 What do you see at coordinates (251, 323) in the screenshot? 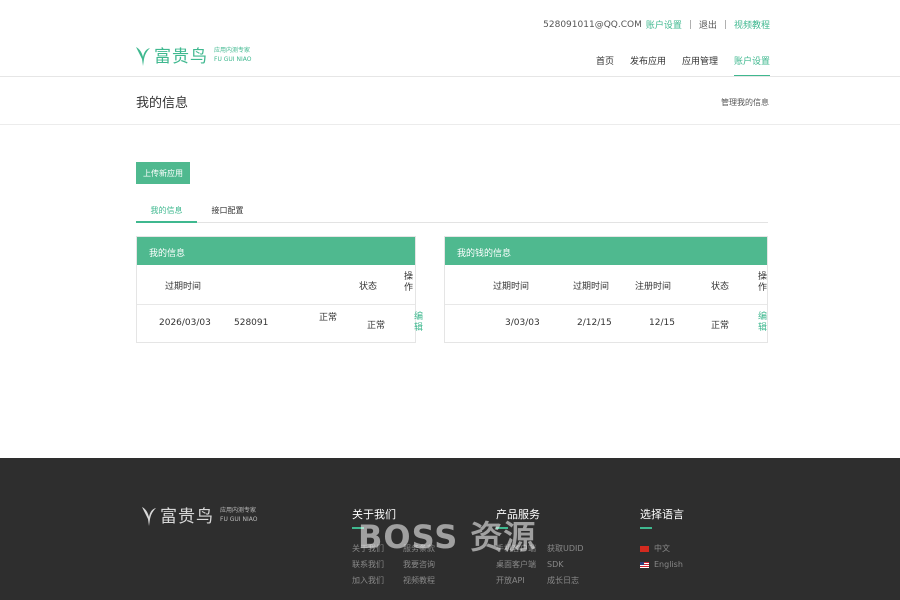
I see `cell-id: 528091` at bounding box center [251, 323].